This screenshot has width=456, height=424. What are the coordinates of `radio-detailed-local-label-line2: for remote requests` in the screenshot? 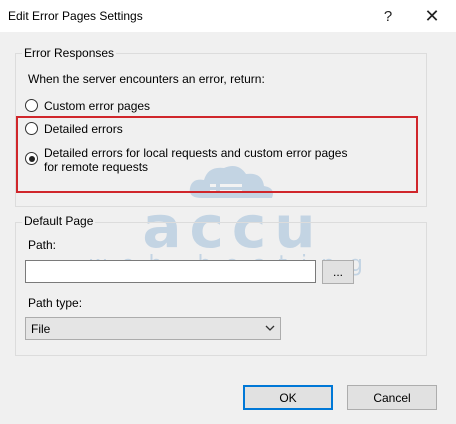 It's located at (96, 167).